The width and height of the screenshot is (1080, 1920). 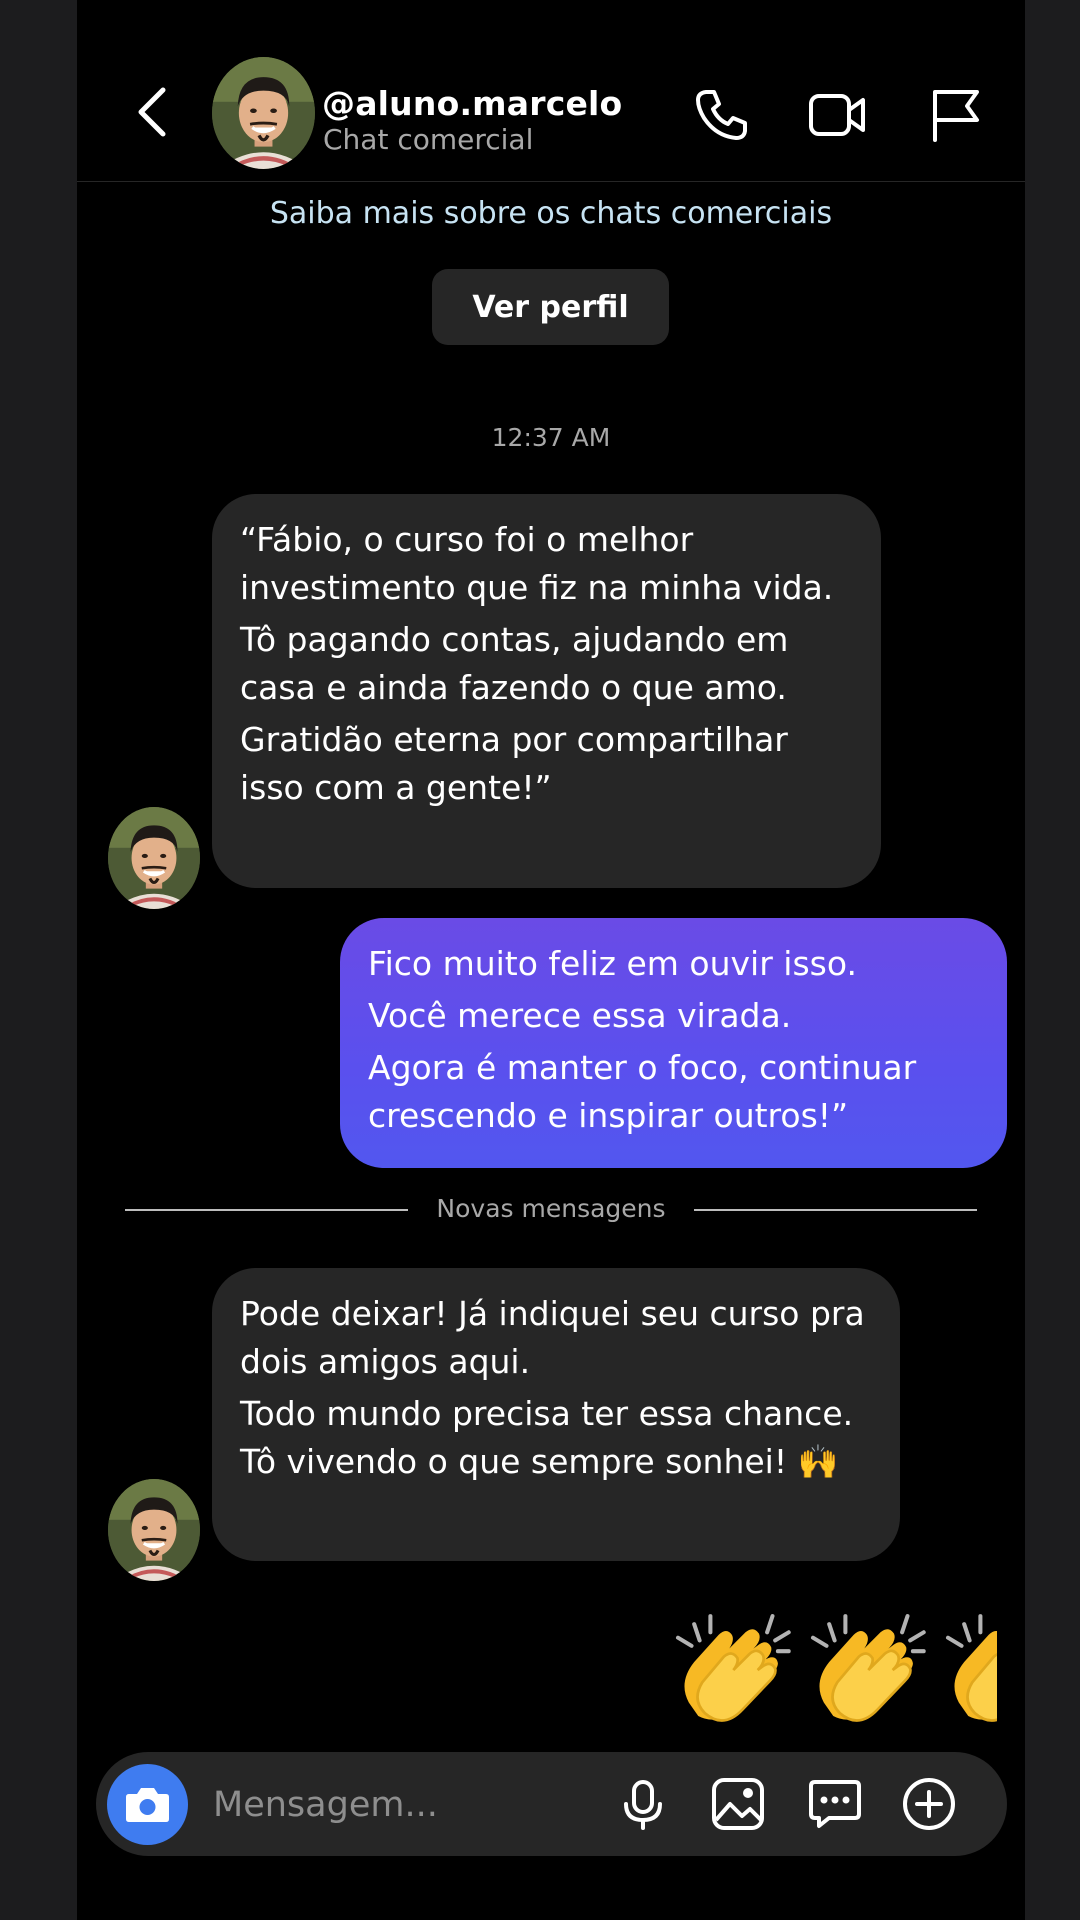 I want to click on flag-icon, so click(x=955, y=114).